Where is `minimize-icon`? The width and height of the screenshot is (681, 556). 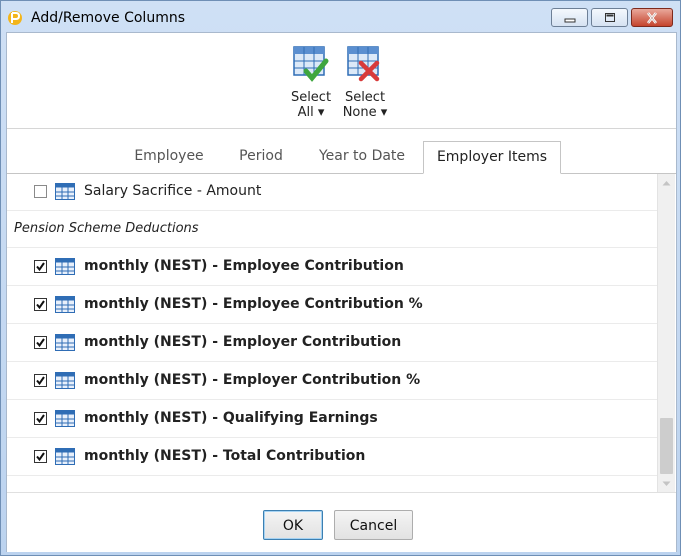 minimize-icon is located at coordinates (569, 17).